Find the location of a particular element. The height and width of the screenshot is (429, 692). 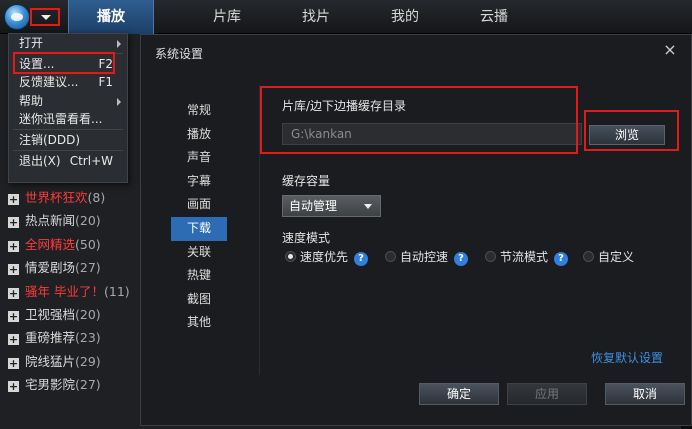

menu-item-feedback: 反馈建议... F1 is located at coordinates (68, 82).